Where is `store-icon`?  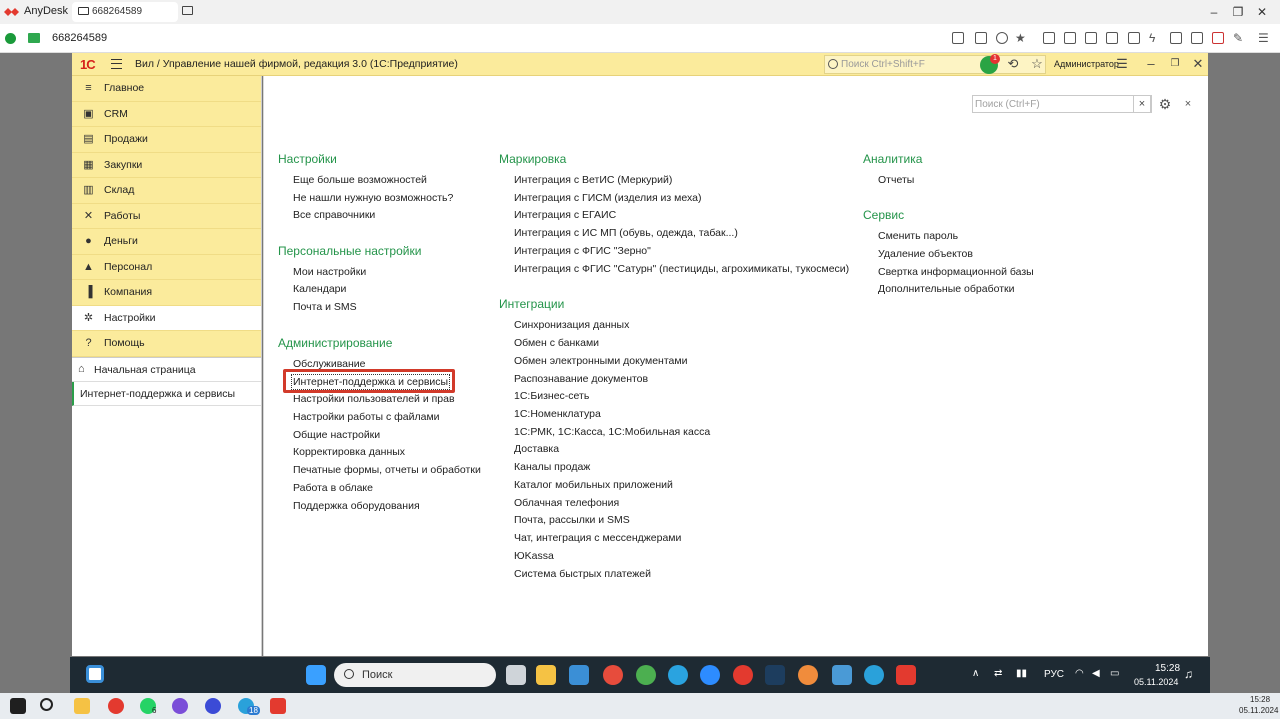 store-icon is located at coordinates (579, 675).